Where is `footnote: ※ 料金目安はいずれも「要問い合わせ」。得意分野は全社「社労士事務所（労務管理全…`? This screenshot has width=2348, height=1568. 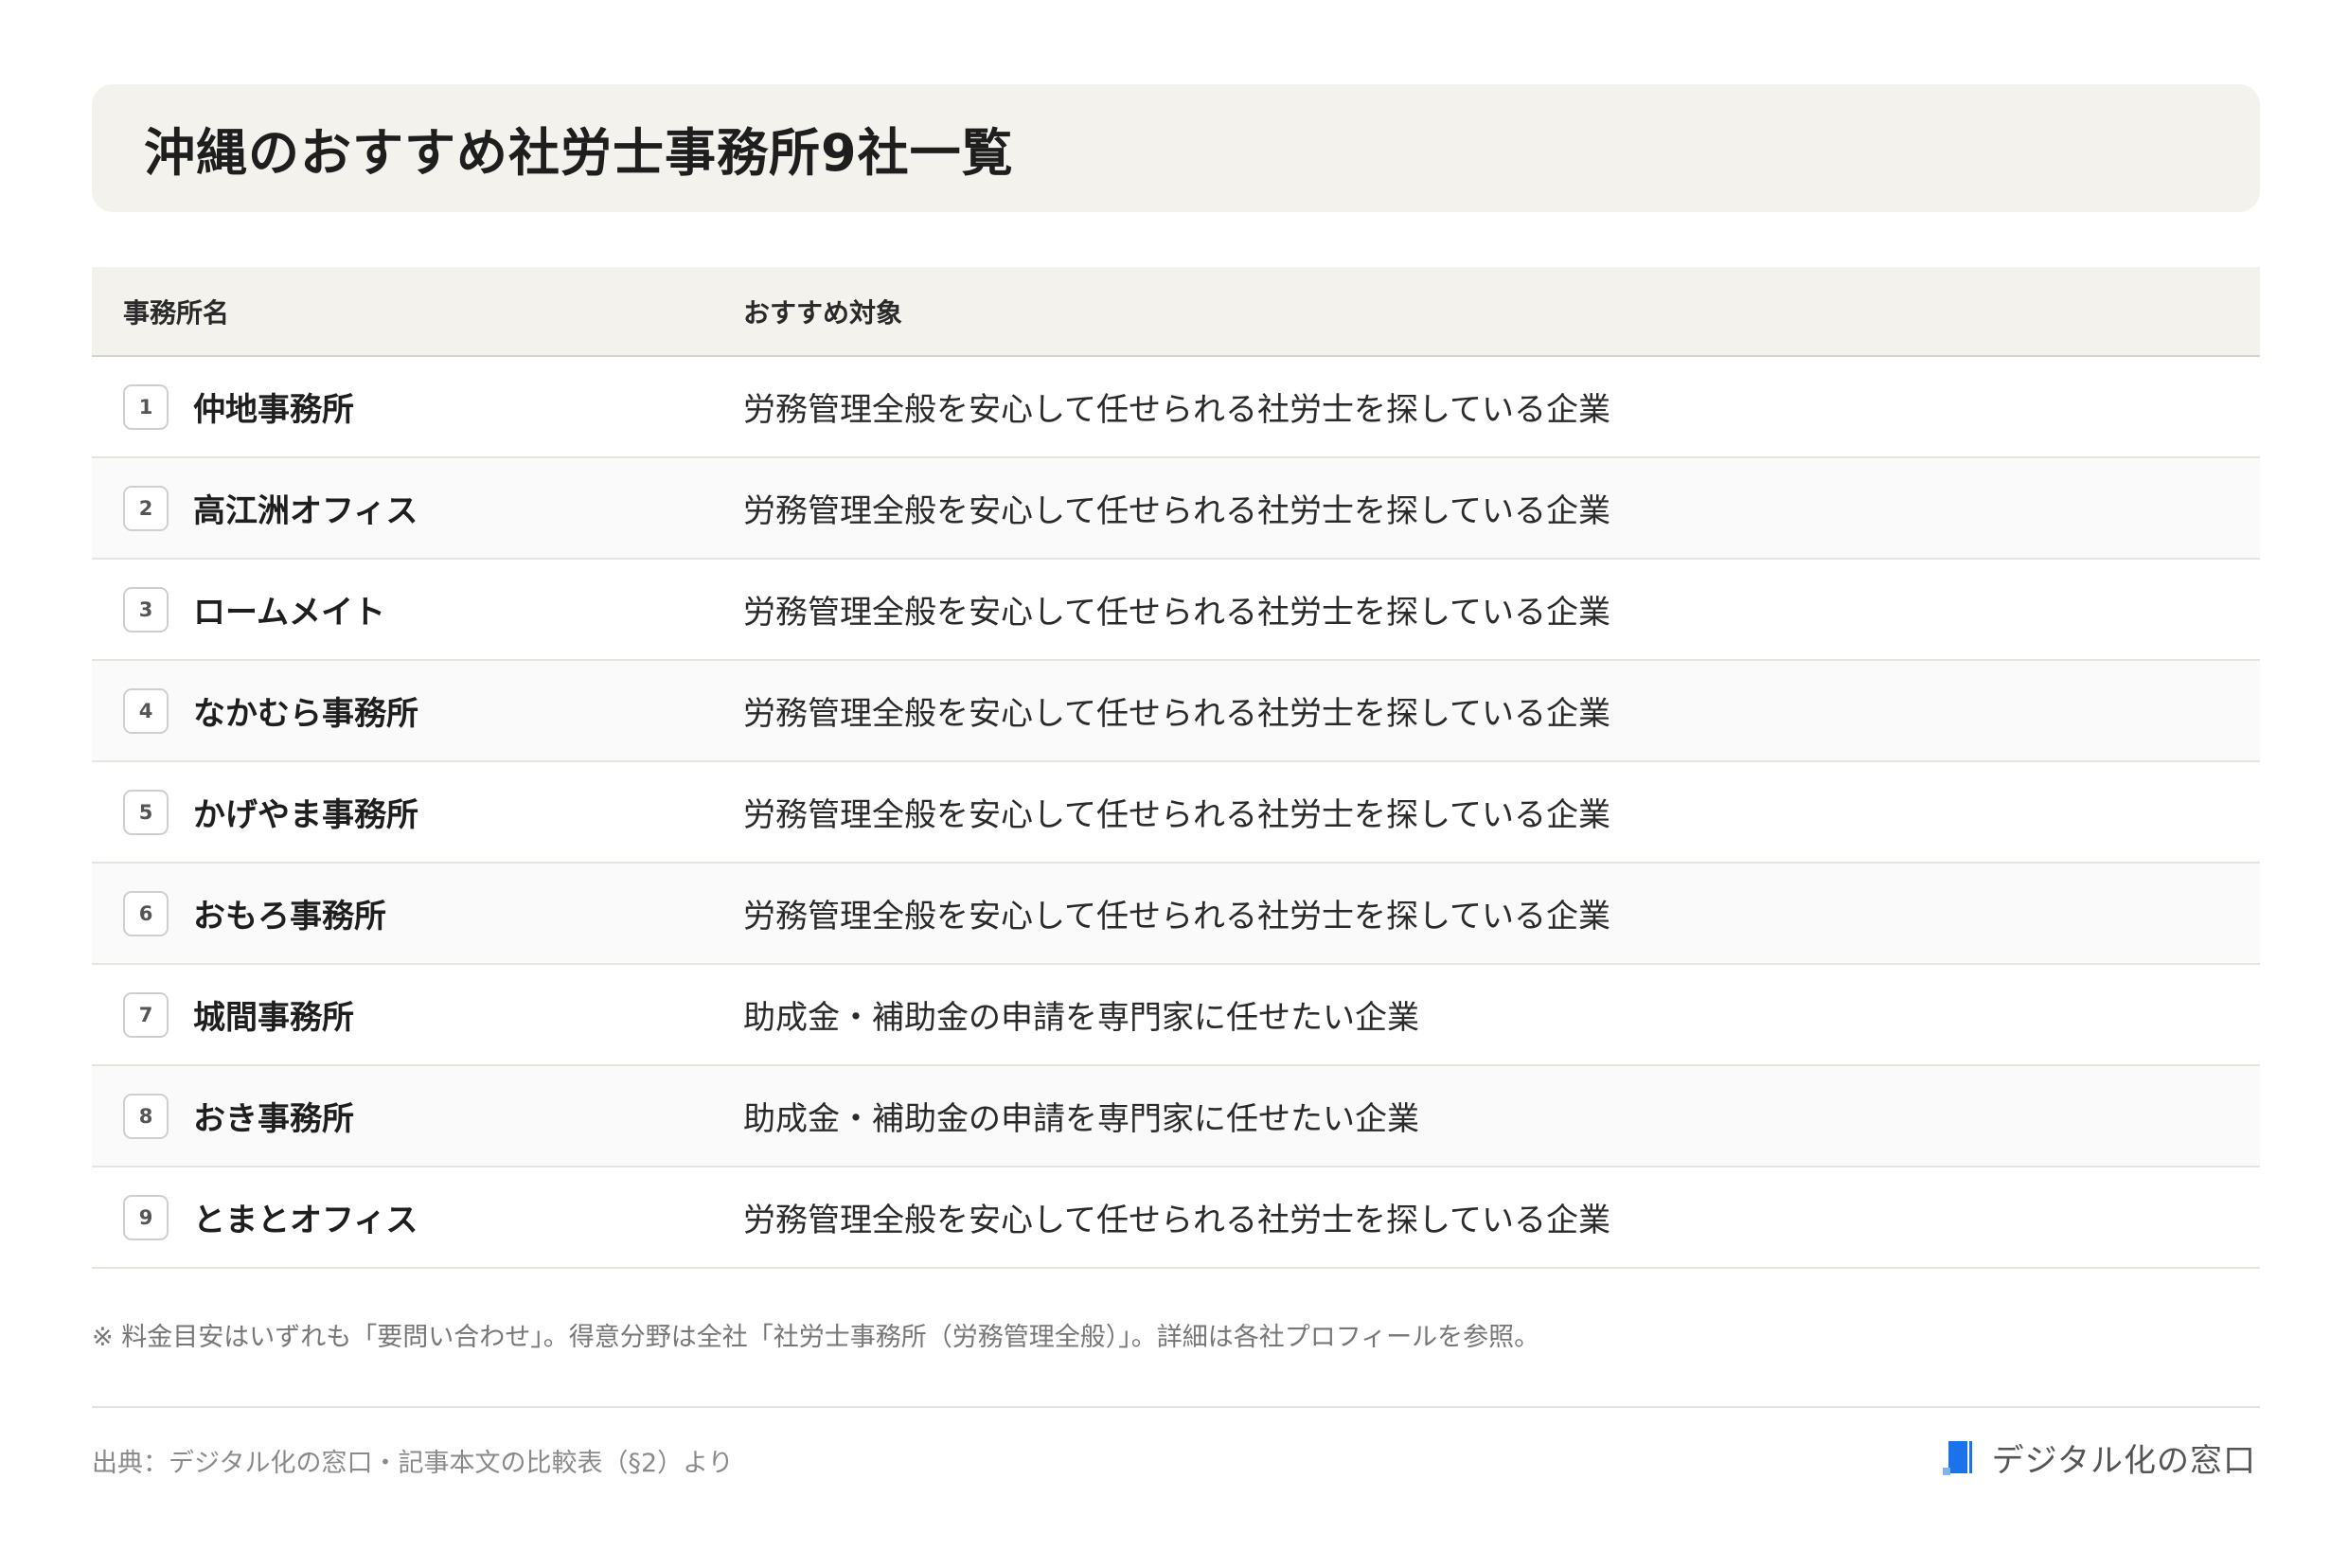
footnote: ※ 料金目安はいずれも「要問い合わせ」。得意分野は全社「社労士事務所（労務管理全… is located at coordinates (816, 1337).